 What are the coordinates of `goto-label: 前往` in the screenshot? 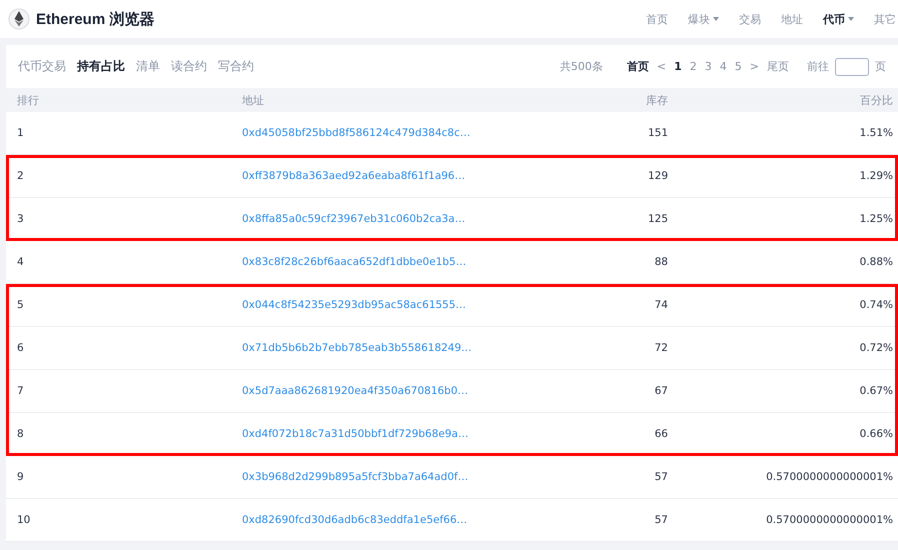 It's located at (818, 66).